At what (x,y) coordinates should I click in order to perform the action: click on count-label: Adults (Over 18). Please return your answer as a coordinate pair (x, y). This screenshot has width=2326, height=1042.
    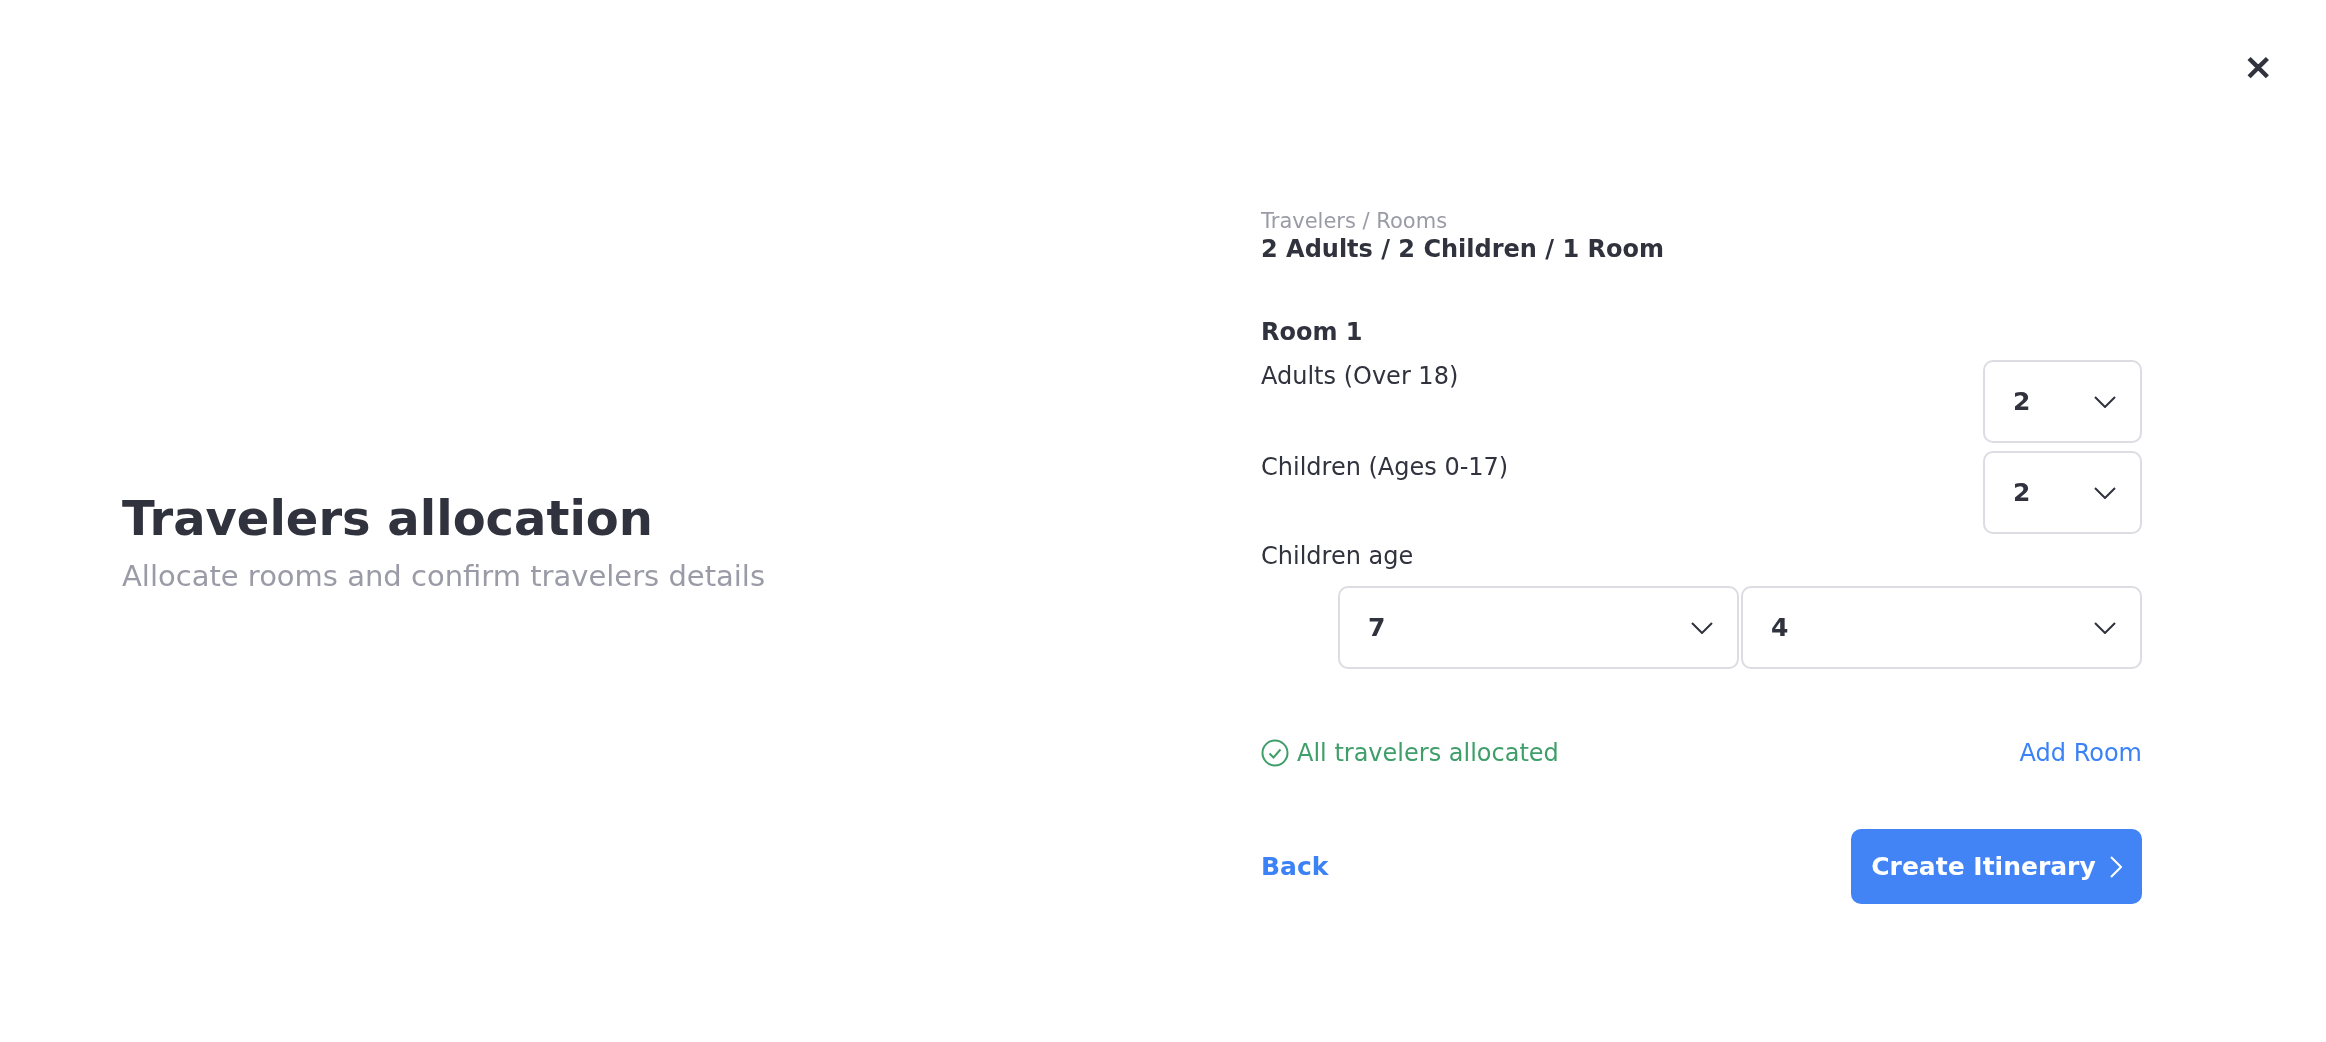
    Looking at the image, I should click on (1360, 376).